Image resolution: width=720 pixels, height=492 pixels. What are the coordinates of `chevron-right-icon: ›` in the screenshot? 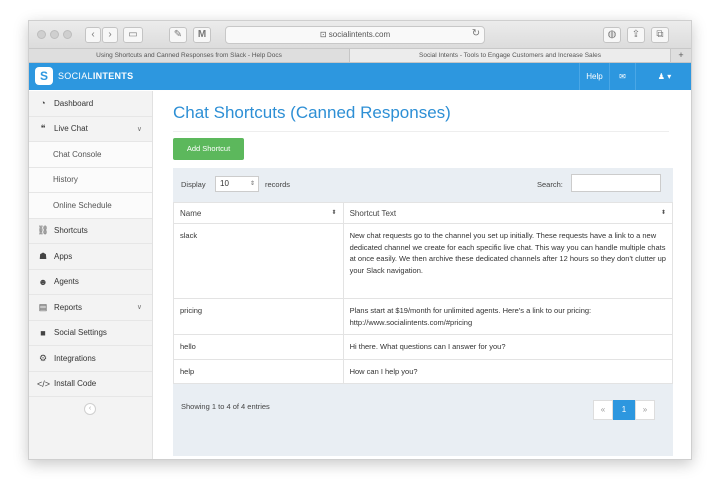 It's located at (110, 34).